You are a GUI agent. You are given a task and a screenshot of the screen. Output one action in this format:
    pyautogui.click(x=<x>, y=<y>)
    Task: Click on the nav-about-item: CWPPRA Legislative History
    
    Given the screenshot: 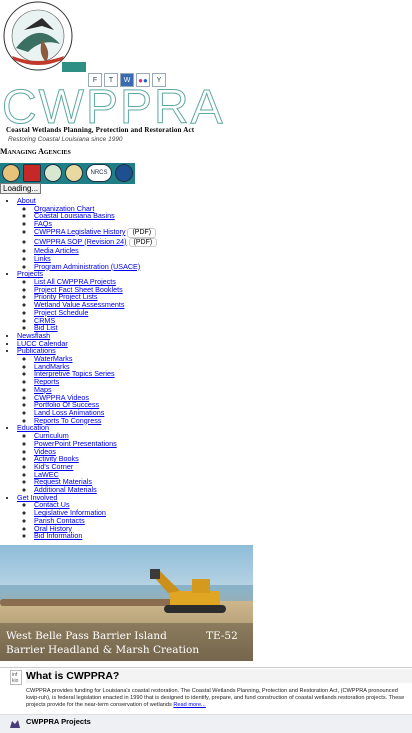 What is the action you would take?
    pyautogui.click(x=79, y=231)
    